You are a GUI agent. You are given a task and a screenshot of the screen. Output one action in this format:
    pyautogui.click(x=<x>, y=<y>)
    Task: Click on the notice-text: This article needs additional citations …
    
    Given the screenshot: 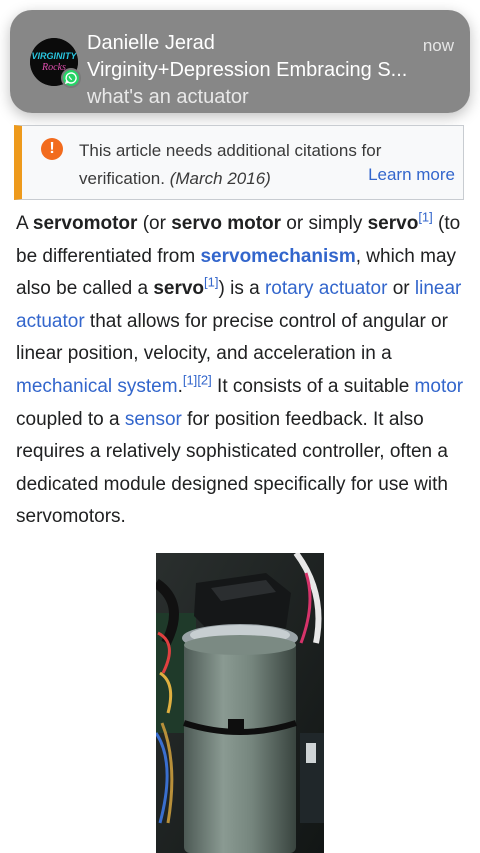 What is the action you would take?
    pyautogui.click(x=244, y=165)
    